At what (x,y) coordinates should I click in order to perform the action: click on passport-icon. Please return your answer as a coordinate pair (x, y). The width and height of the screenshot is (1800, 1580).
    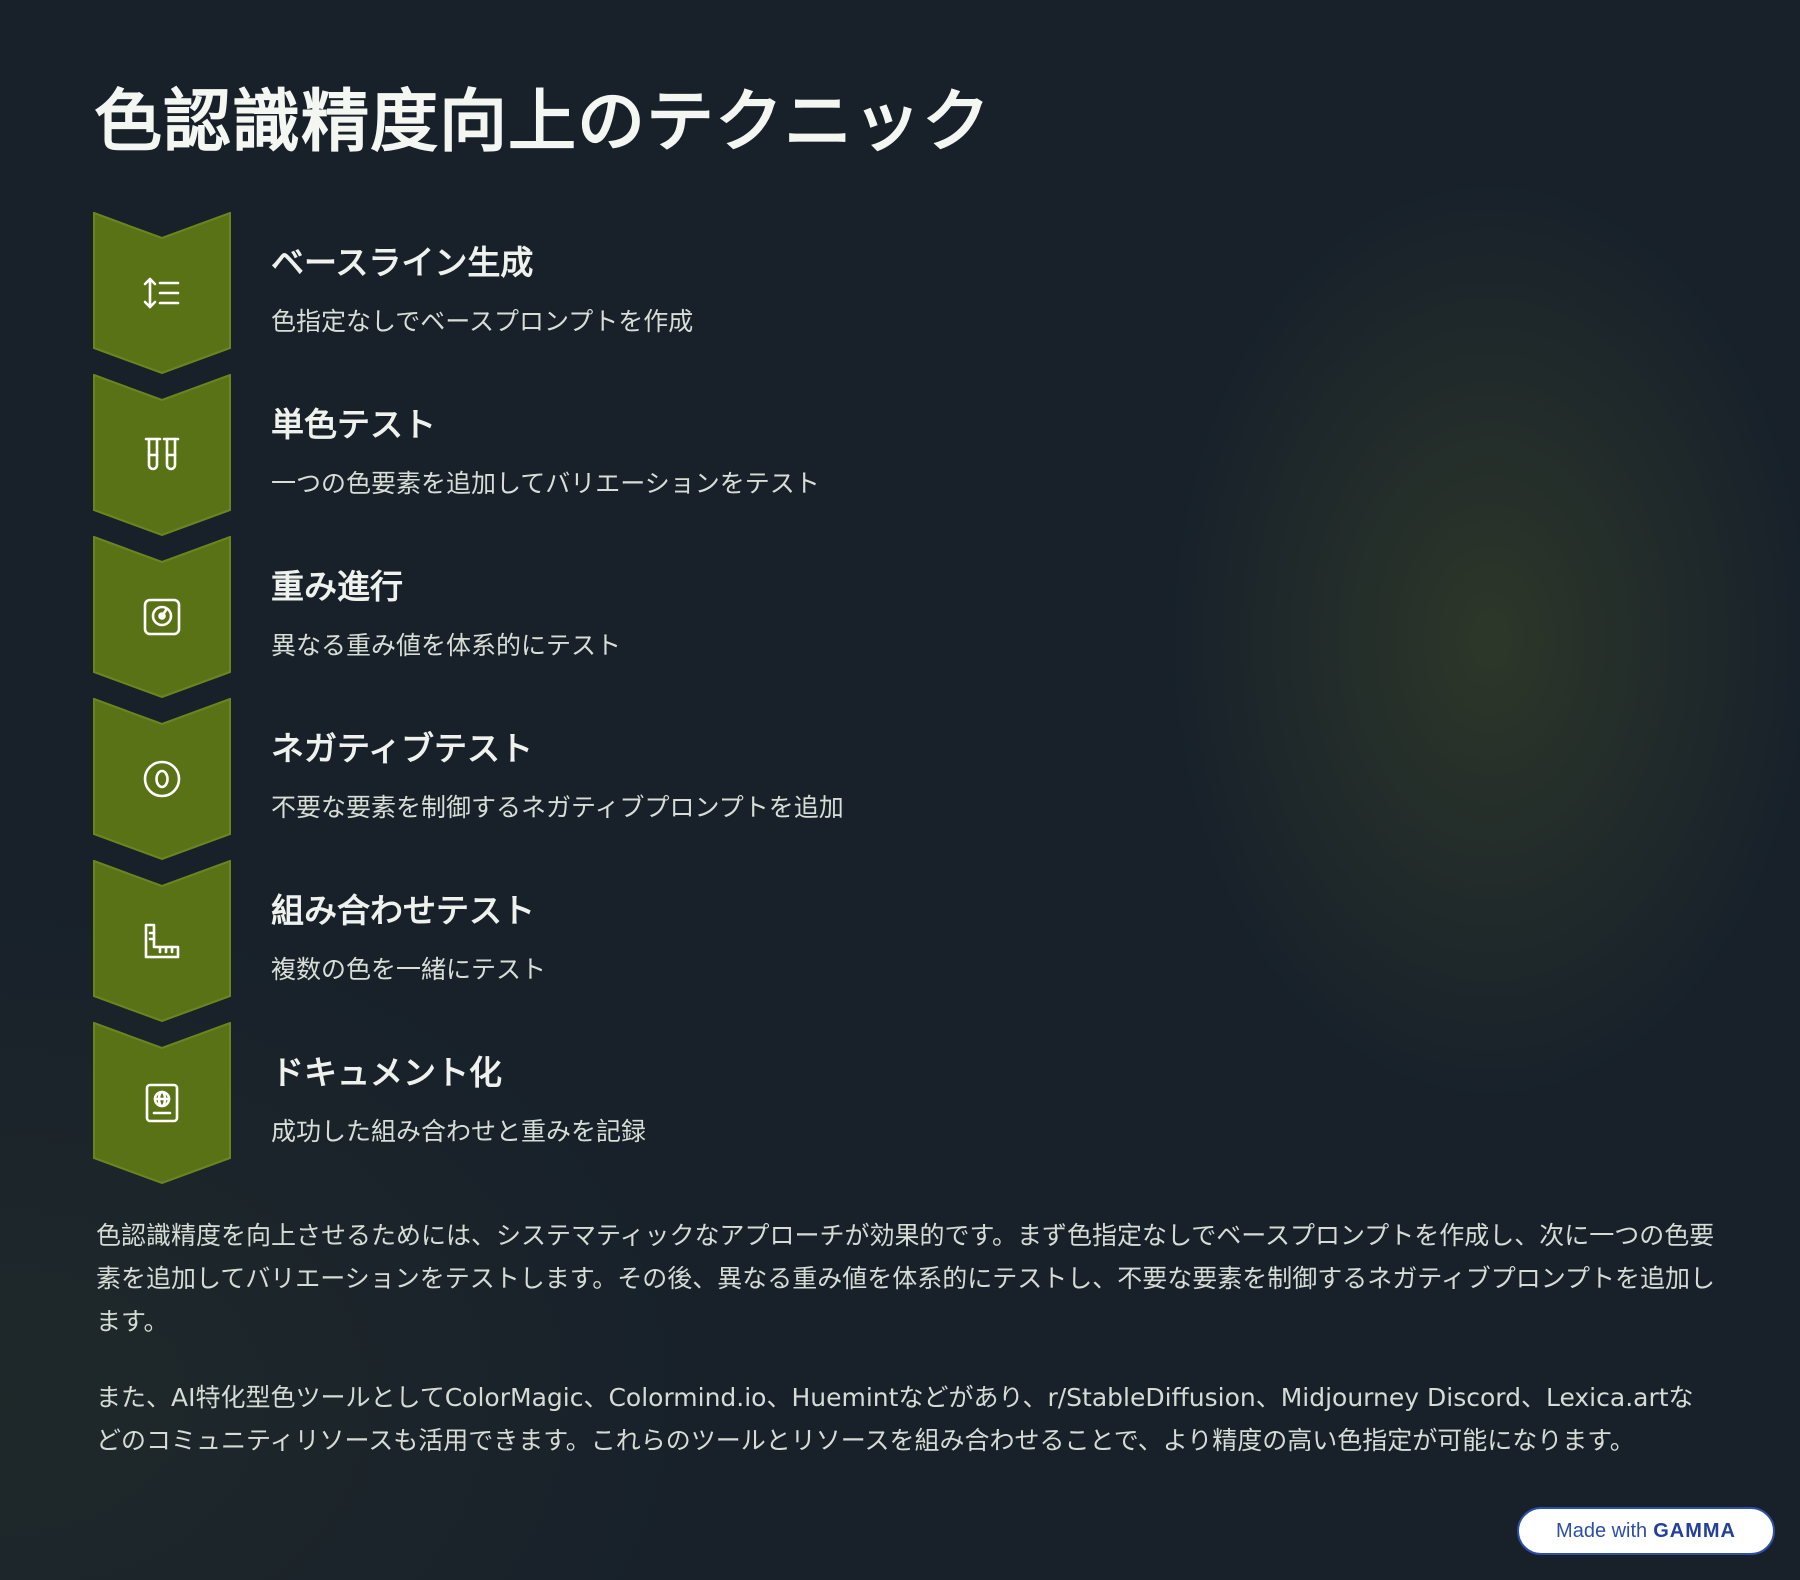
    Looking at the image, I should click on (162, 1103).